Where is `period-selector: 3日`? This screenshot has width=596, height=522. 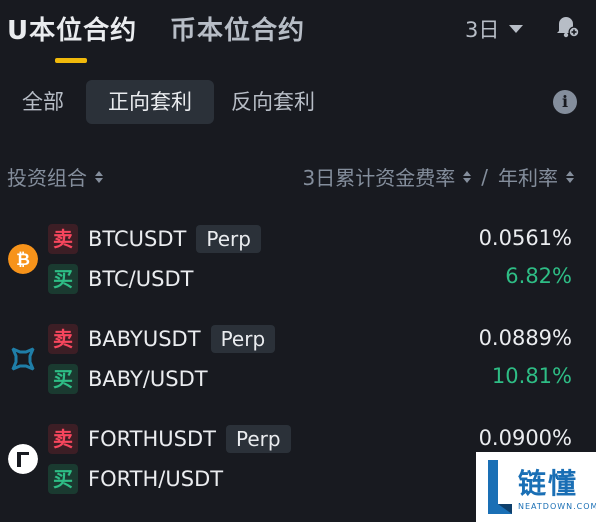 period-selector: 3日 is located at coordinates (494, 29).